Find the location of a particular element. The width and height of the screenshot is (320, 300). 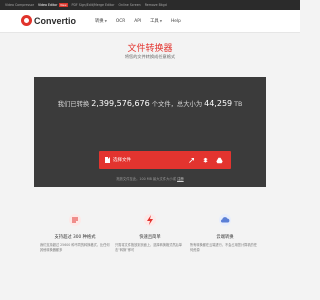

choose-files-button: 选择文件 is located at coordinates (118, 160).